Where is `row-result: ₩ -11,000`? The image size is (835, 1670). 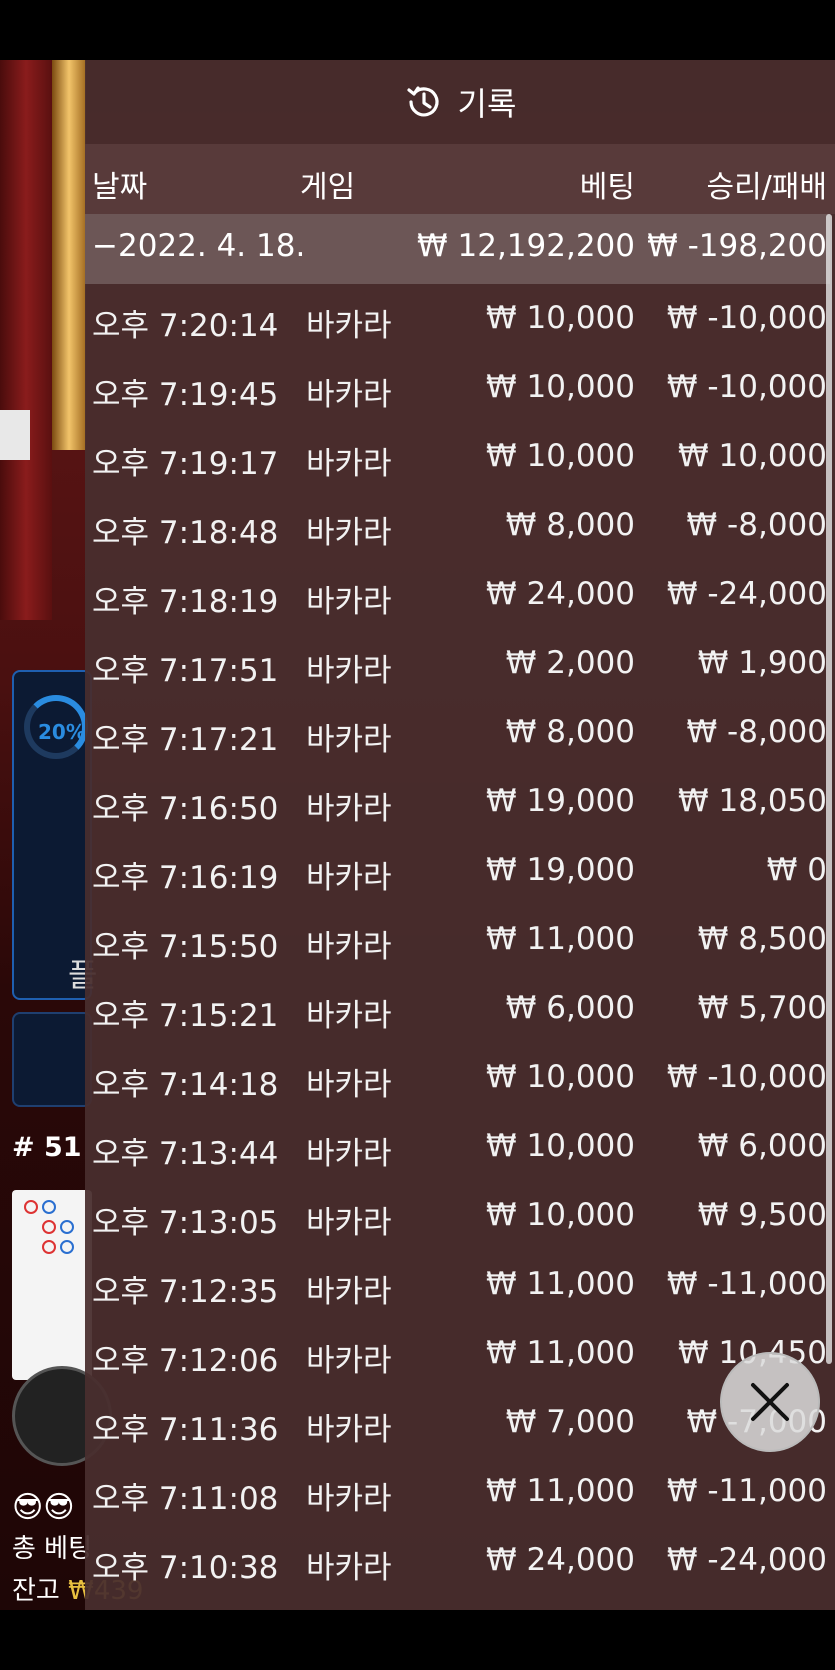 row-result: ₩ -11,000 is located at coordinates (746, 1284).